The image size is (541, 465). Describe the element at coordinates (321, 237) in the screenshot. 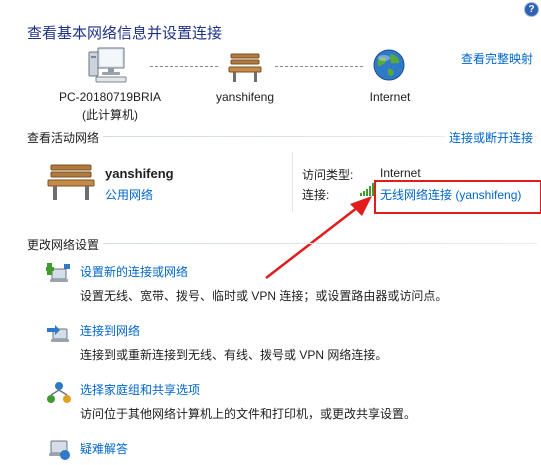

I see `annotation-arrow-icon` at that location.